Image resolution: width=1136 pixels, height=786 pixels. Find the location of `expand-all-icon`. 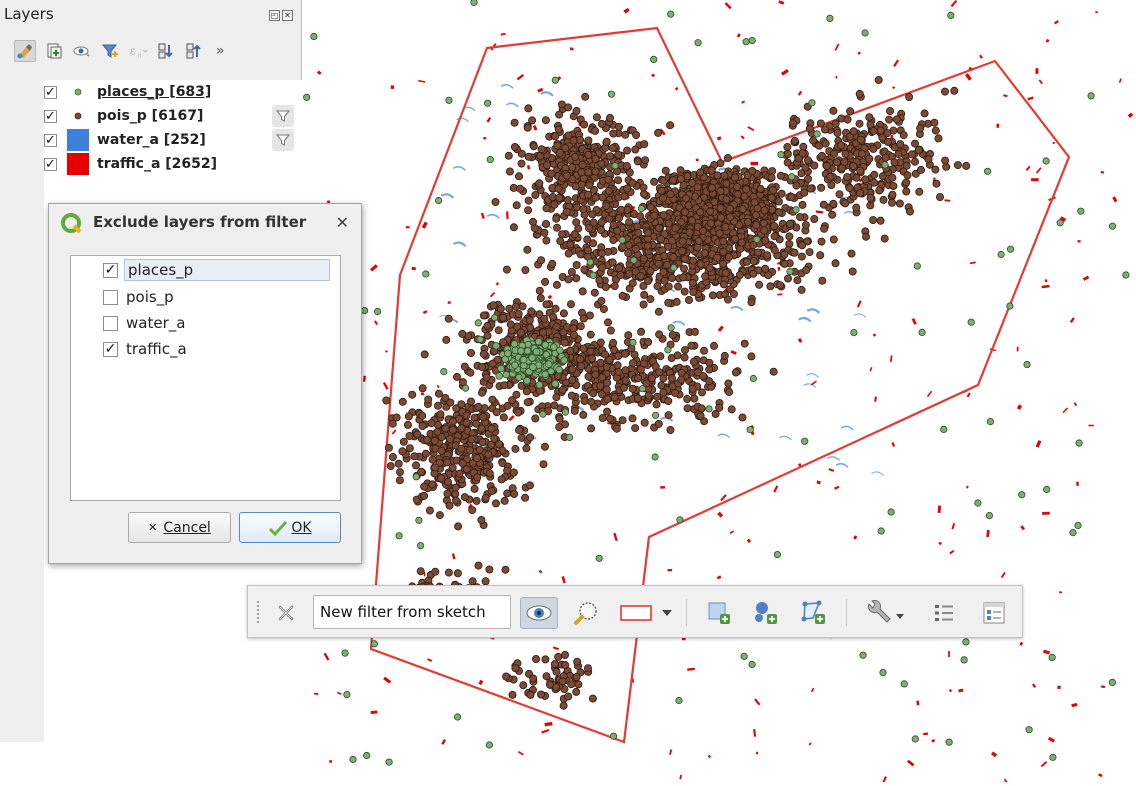

expand-all-icon is located at coordinates (166, 51).